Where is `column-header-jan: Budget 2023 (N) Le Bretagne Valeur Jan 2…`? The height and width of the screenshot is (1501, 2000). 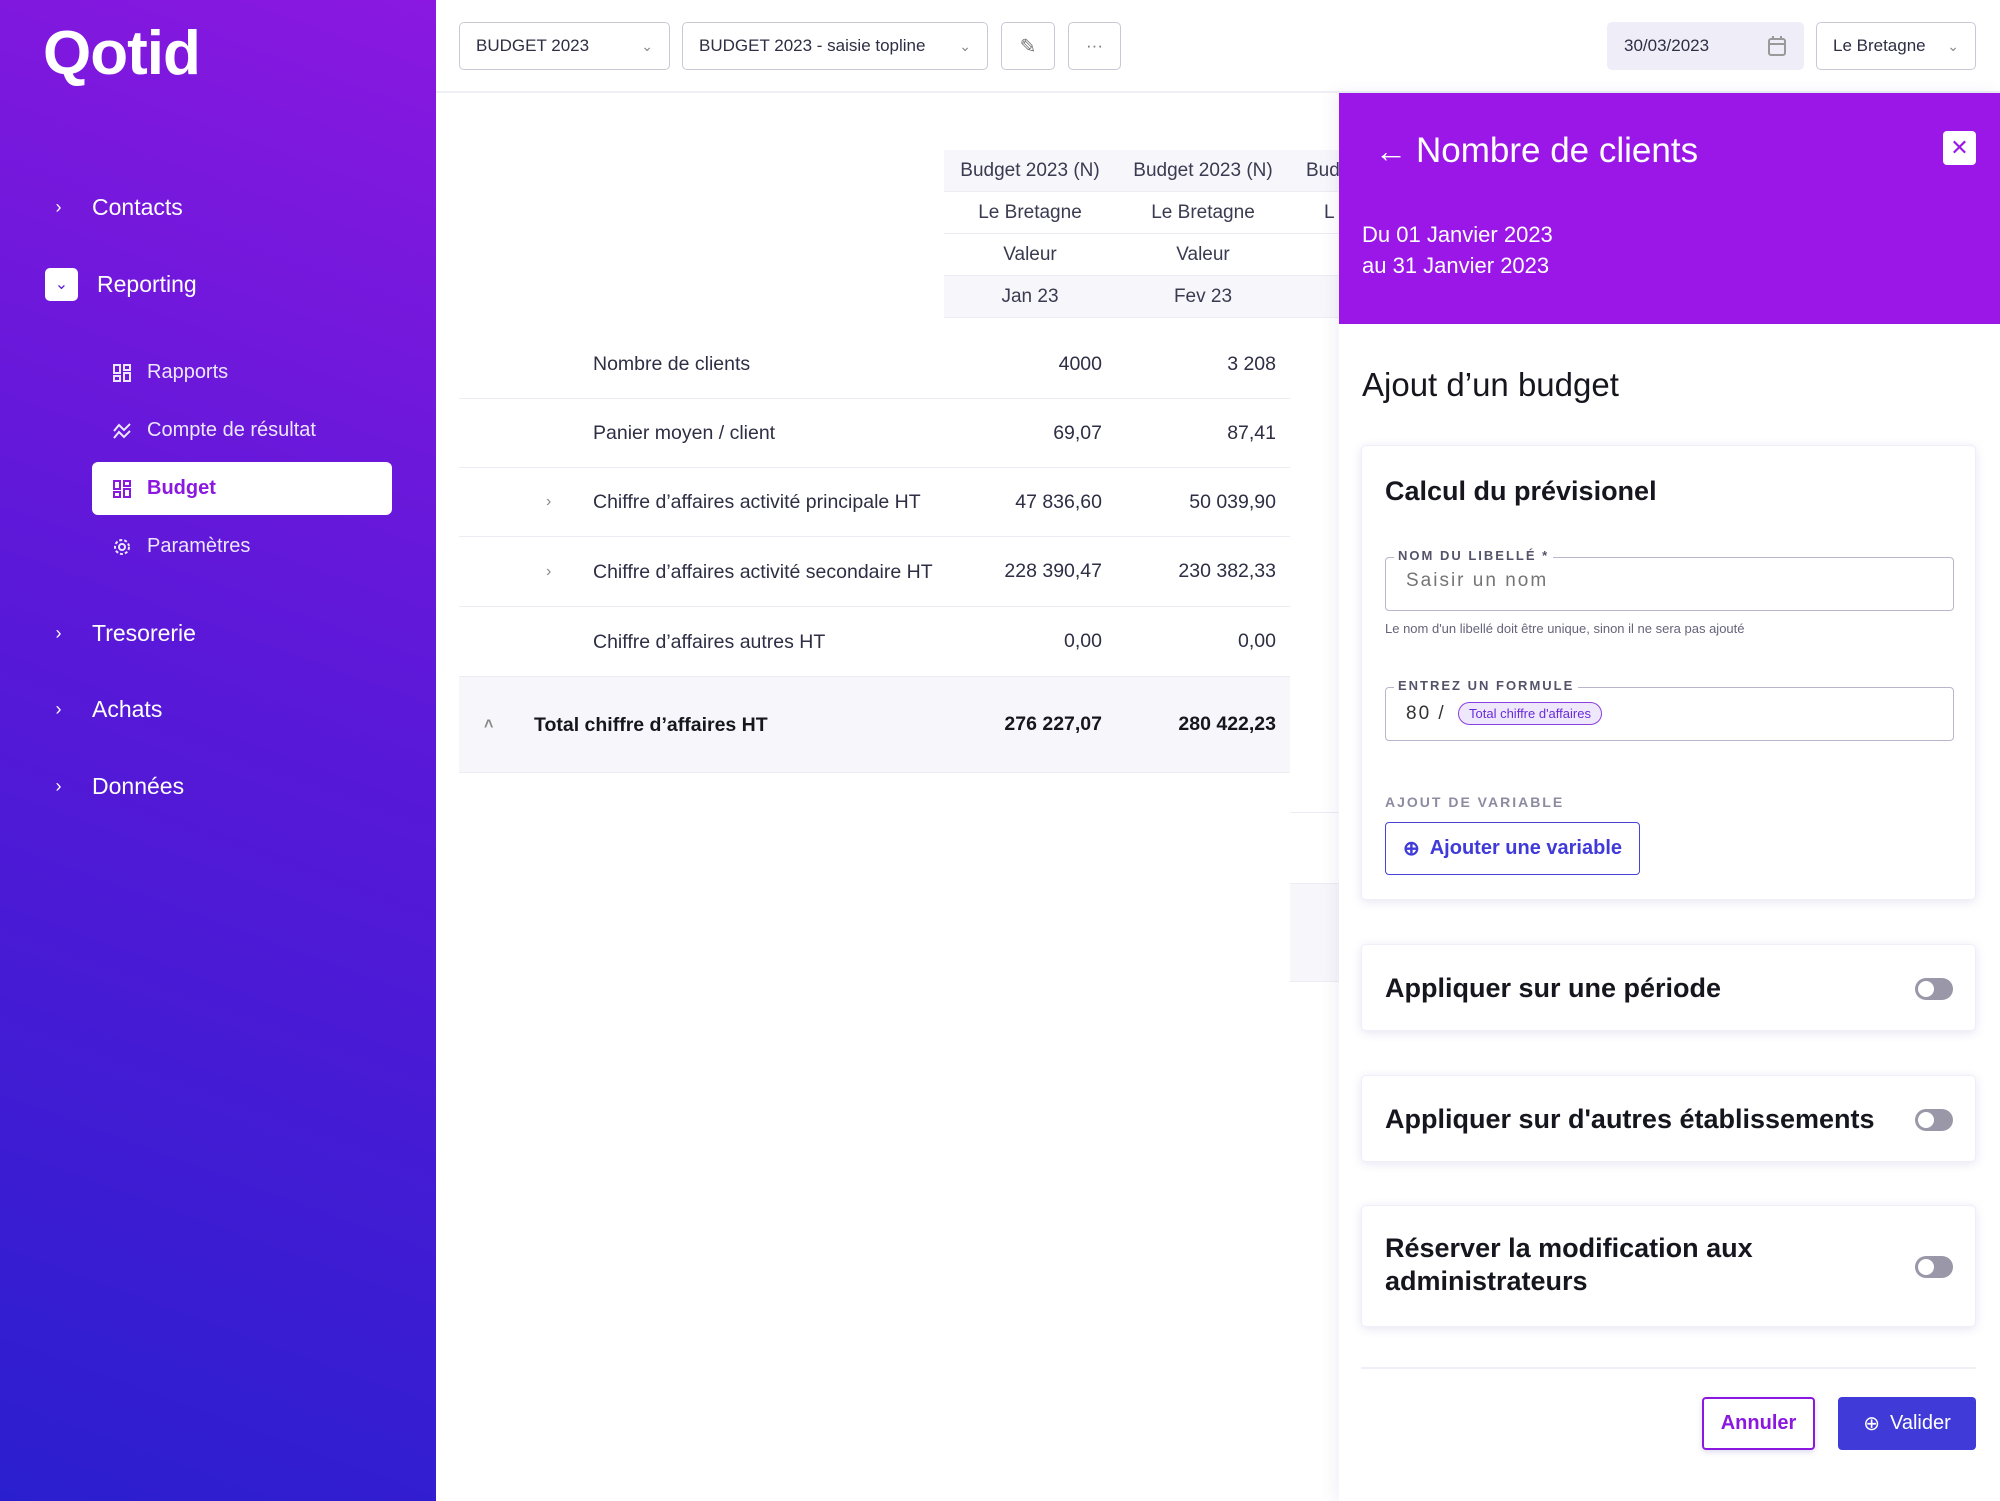
column-header-jan: Budget 2023 (N) Le Bretagne Valeur Jan 2… is located at coordinates (1030, 234).